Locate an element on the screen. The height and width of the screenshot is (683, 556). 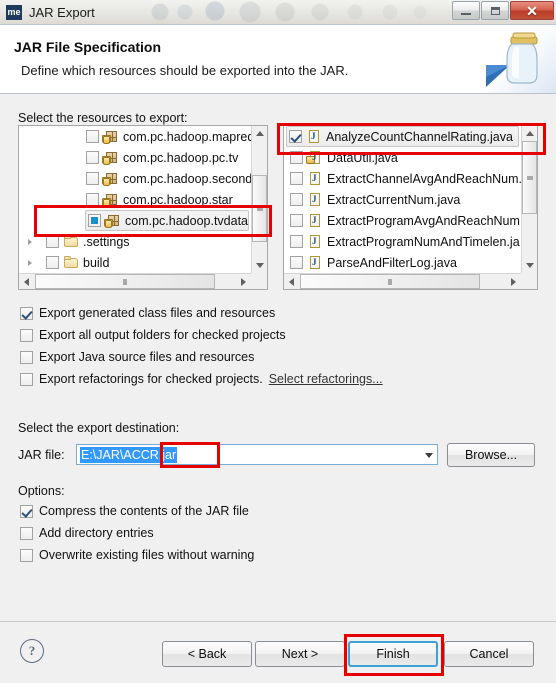
maximize-button is located at coordinates (495, 10).